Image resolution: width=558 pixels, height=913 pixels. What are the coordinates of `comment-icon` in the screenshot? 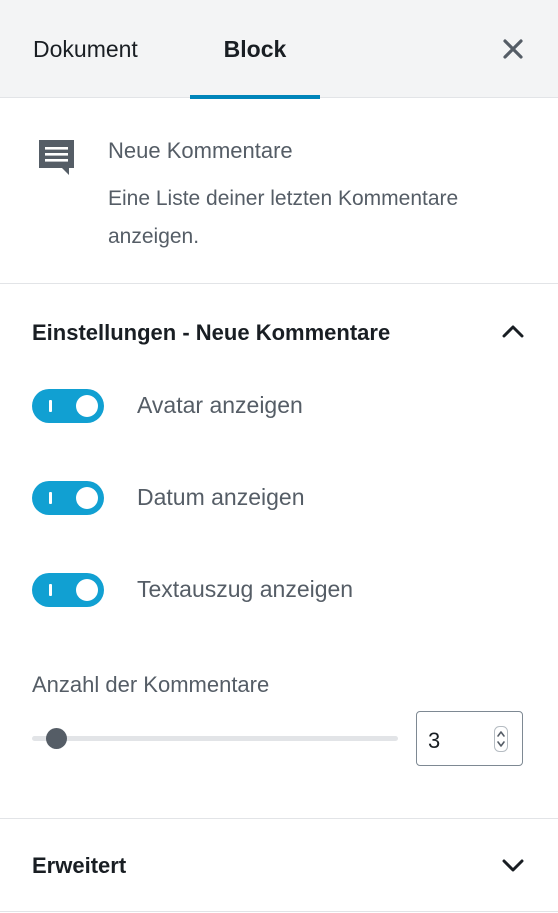 It's located at (57, 157).